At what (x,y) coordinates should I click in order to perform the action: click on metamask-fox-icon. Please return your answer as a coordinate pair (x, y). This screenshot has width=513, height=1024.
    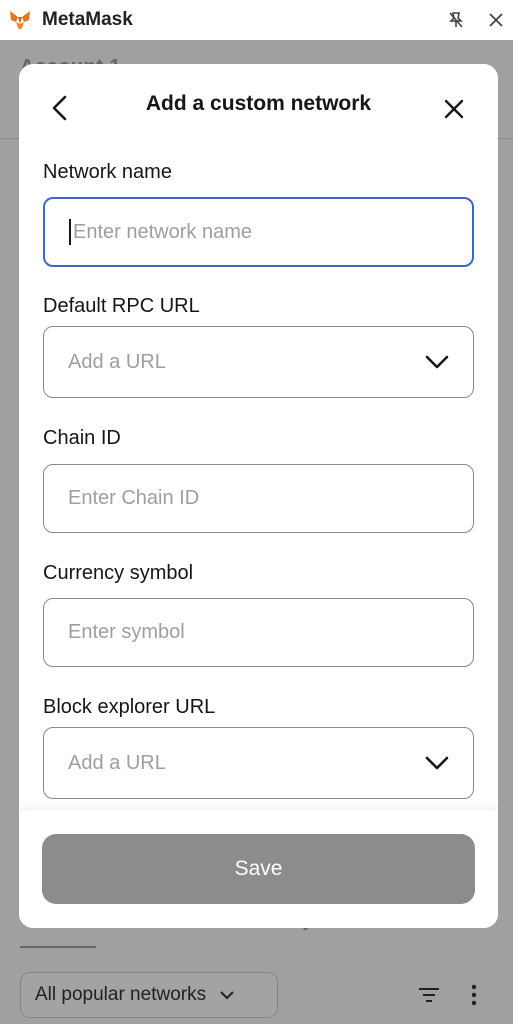
    Looking at the image, I should click on (20, 20).